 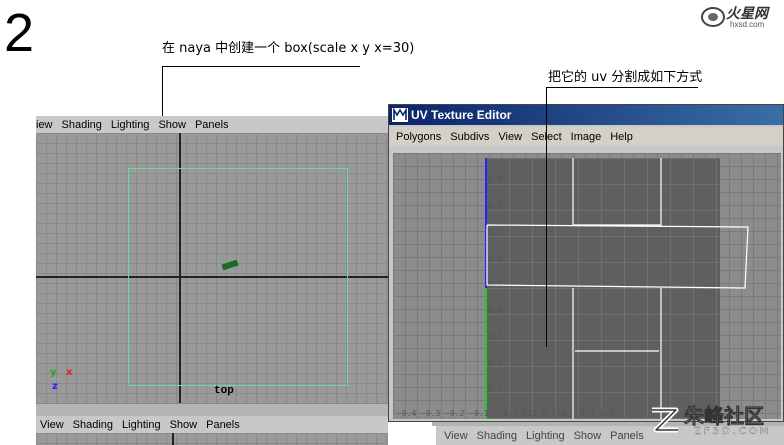 What do you see at coordinates (224, 391) in the screenshot?
I see `camera-label: top` at bounding box center [224, 391].